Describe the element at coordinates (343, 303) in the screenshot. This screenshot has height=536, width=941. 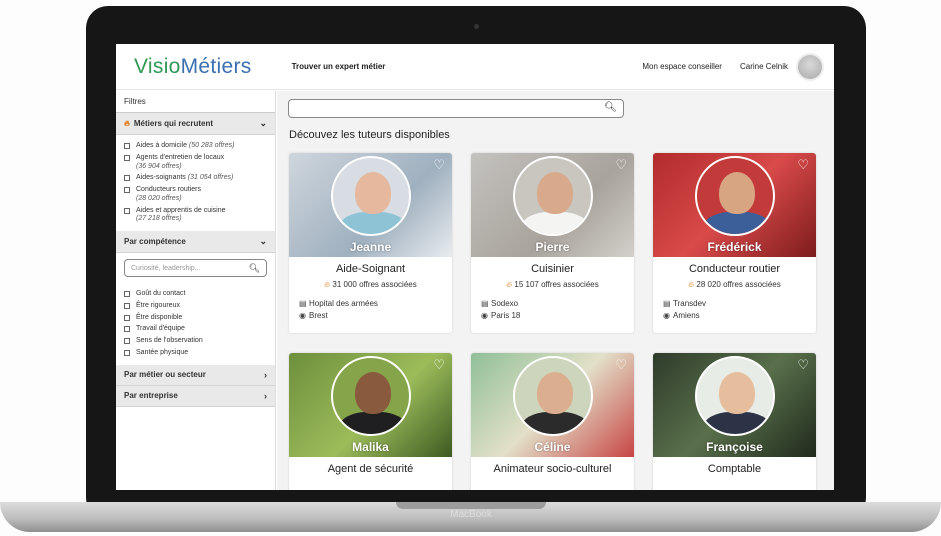
I see `company-text: Hopital des armées` at that location.